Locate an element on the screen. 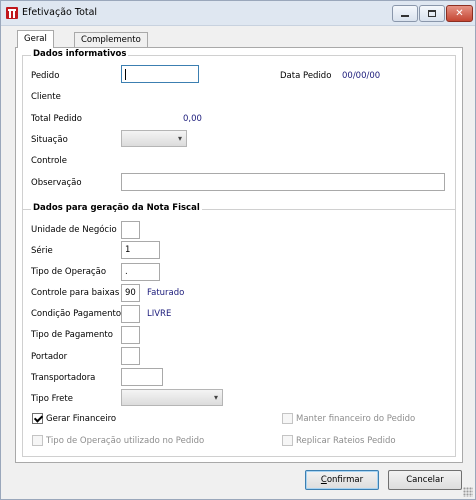  tipo-operacao-pedido-label: Tipo de Operação utilizado no Pedido is located at coordinates (125, 440).